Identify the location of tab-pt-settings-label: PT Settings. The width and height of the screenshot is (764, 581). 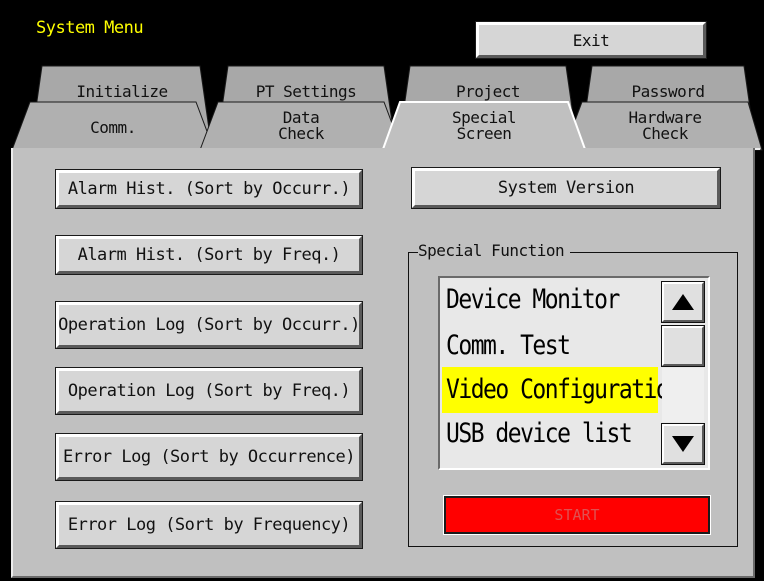
(306, 91).